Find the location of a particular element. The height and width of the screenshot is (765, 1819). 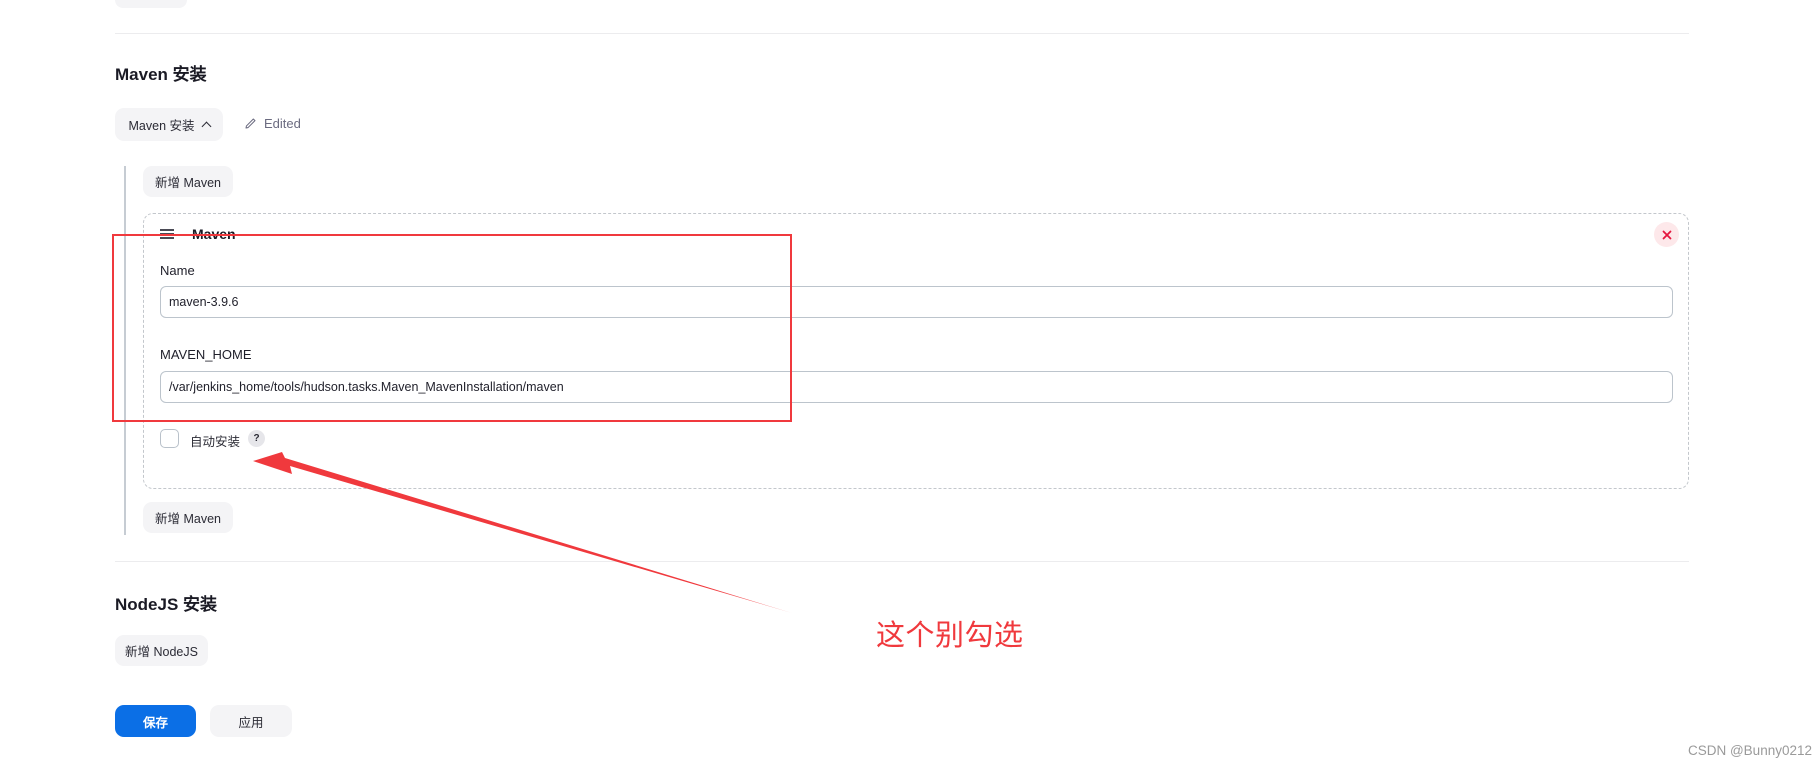

help-icon: ? is located at coordinates (256, 438).